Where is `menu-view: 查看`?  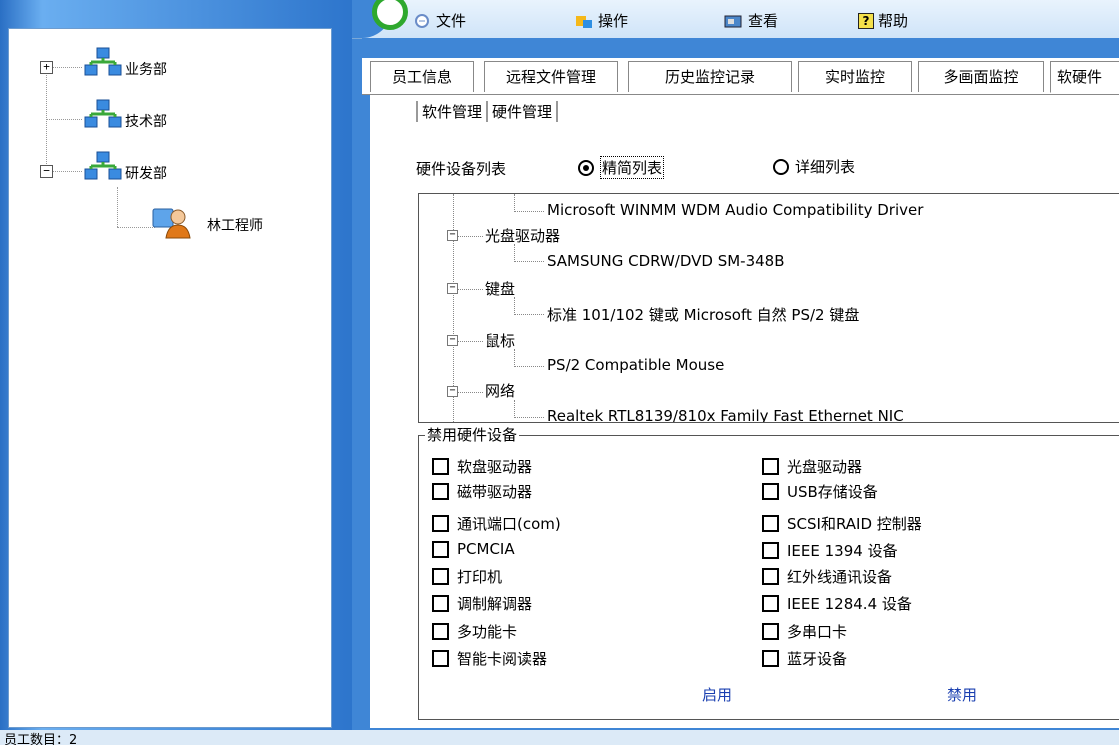 menu-view: 查看 is located at coordinates (751, 20).